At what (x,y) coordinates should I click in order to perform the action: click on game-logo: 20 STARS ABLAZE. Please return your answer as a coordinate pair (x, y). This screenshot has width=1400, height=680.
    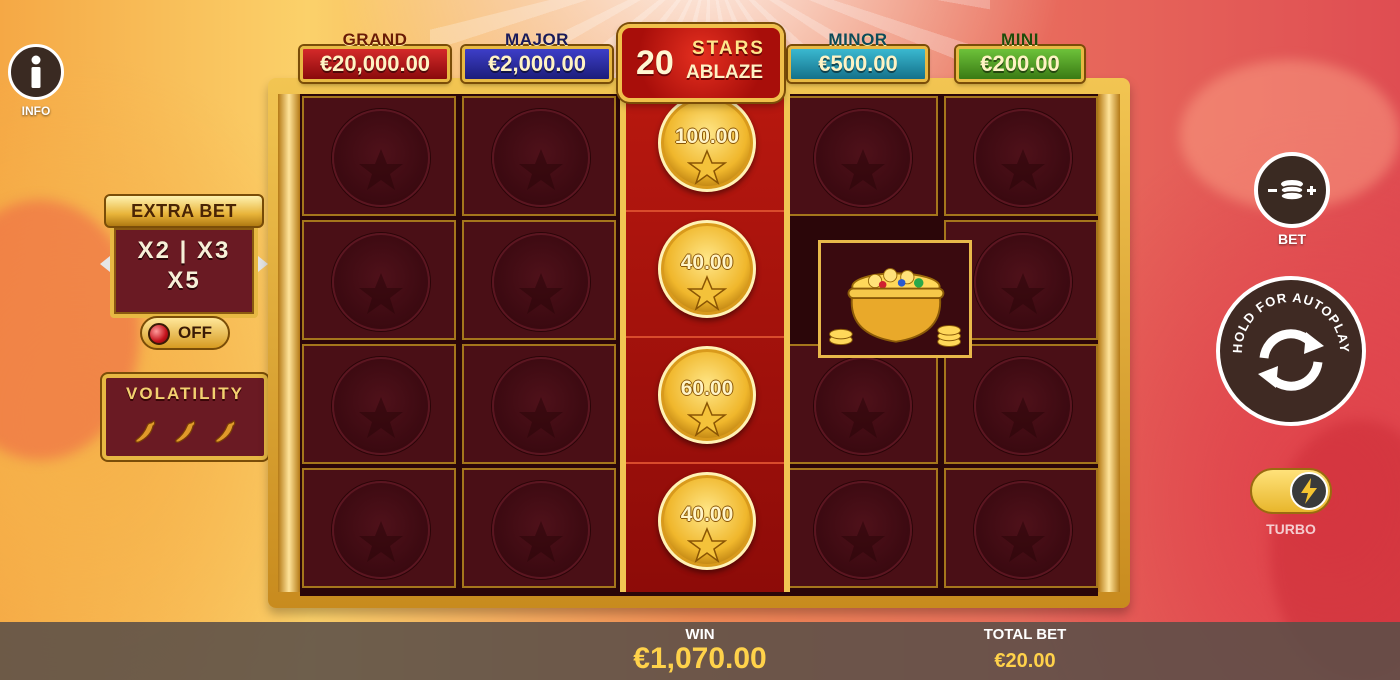
    Looking at the image, I should click on (701, 63).